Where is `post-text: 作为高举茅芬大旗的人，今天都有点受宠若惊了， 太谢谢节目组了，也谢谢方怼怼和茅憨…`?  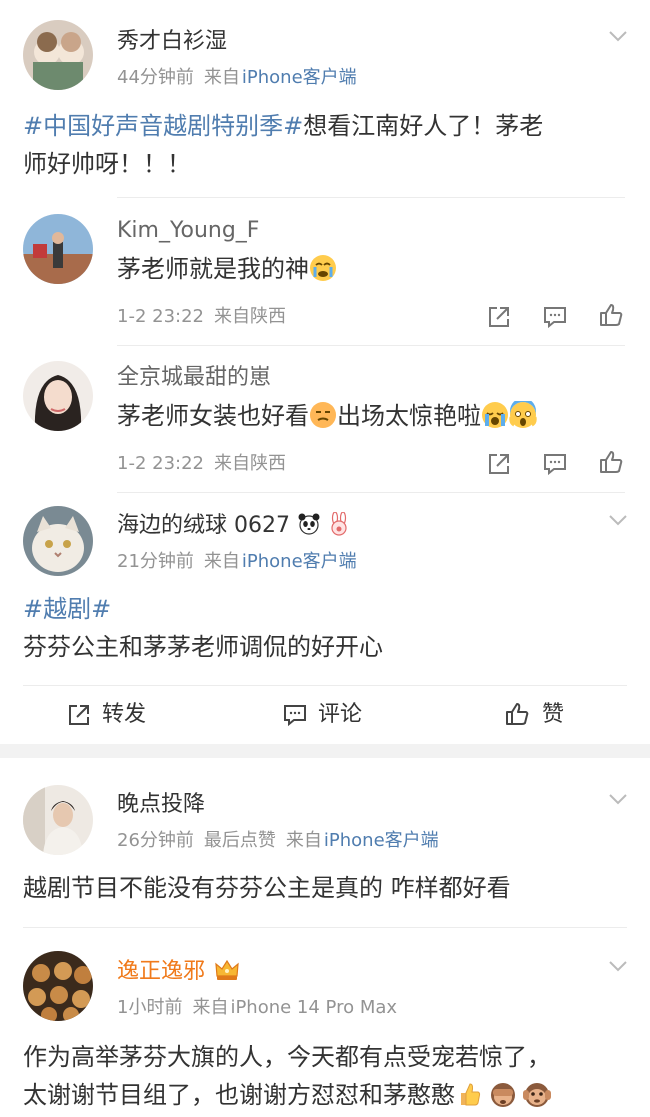 post-text: 作为高举茅芬大旗的人，今天都有点受宠若惊了， 太谢谢节目组了，也谢谢方怼怼和茅憨… is located at coordinates (330, 1076).